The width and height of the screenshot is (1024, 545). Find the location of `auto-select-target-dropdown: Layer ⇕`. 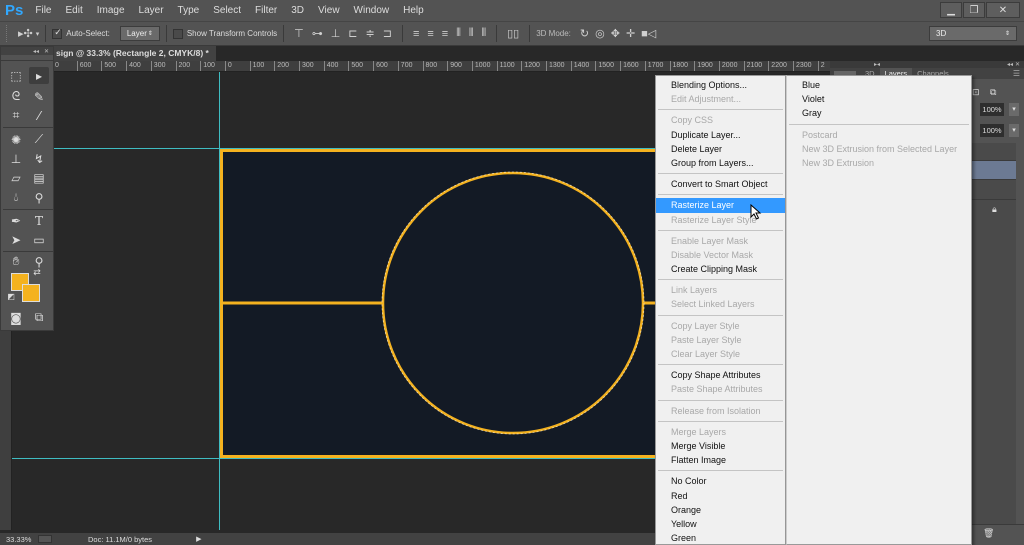

auto-select-target-dropdown: Layer ⇕ is located at coordinates (139, 33).